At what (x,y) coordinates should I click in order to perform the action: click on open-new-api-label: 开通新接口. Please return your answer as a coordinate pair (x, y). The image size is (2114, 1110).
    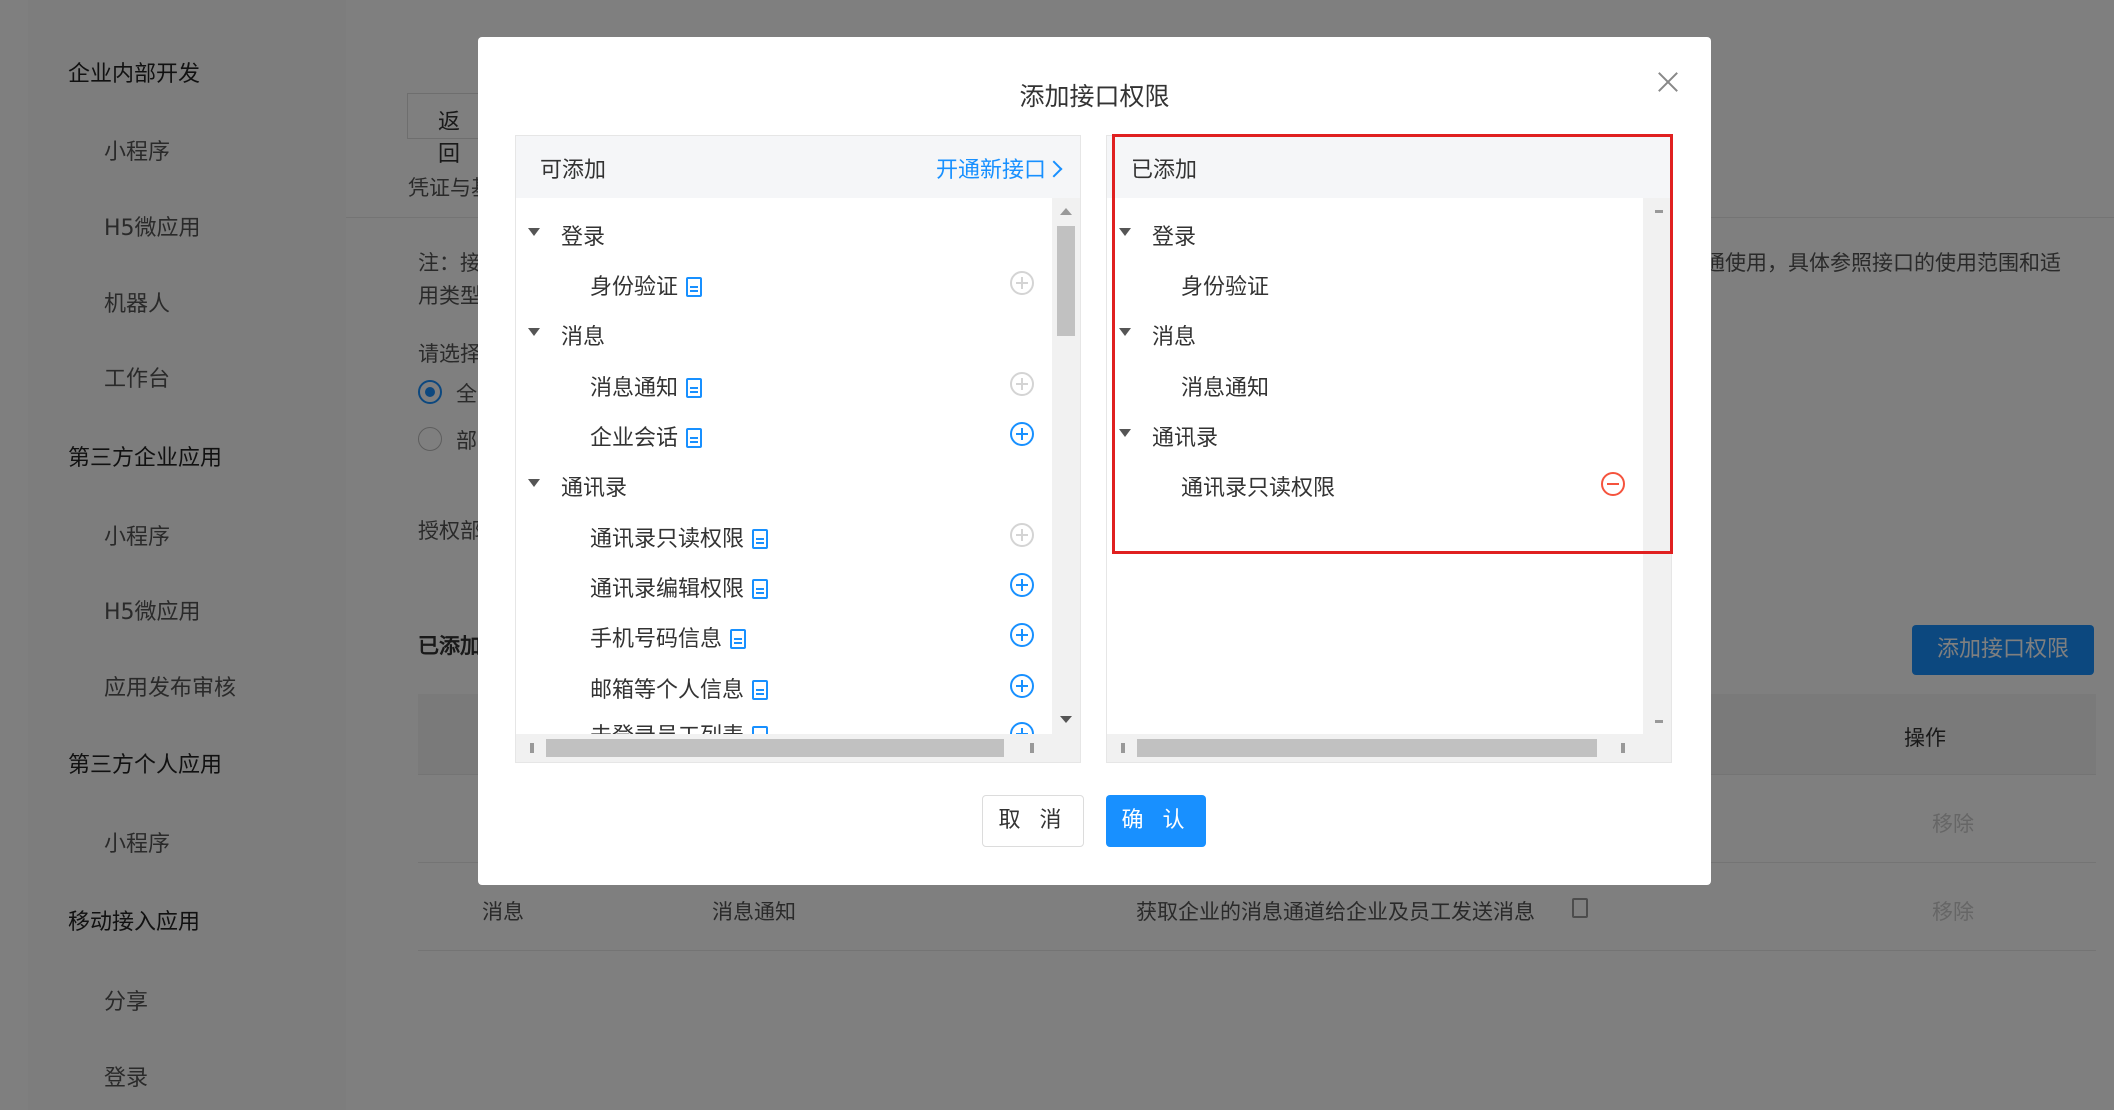
    Looking at the image, I should click on (990, 170).